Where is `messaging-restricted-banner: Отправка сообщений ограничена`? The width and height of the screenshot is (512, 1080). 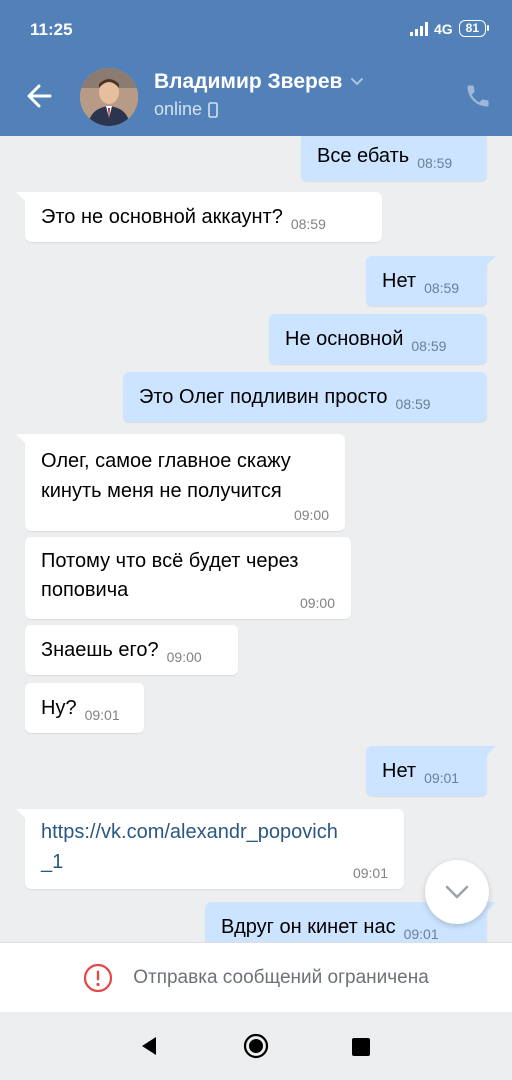 messaging-restricted-banner: Отправка сообщений ограничена is located at coordinates (256, 977).